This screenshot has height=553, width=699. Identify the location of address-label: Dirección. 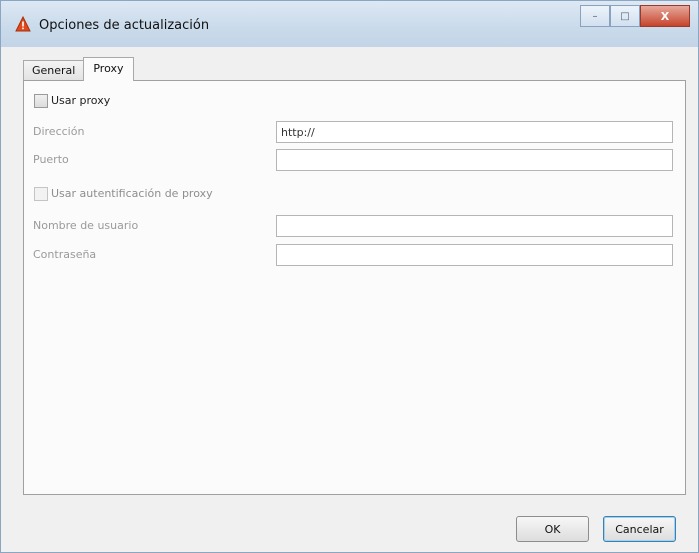
(59, 131).